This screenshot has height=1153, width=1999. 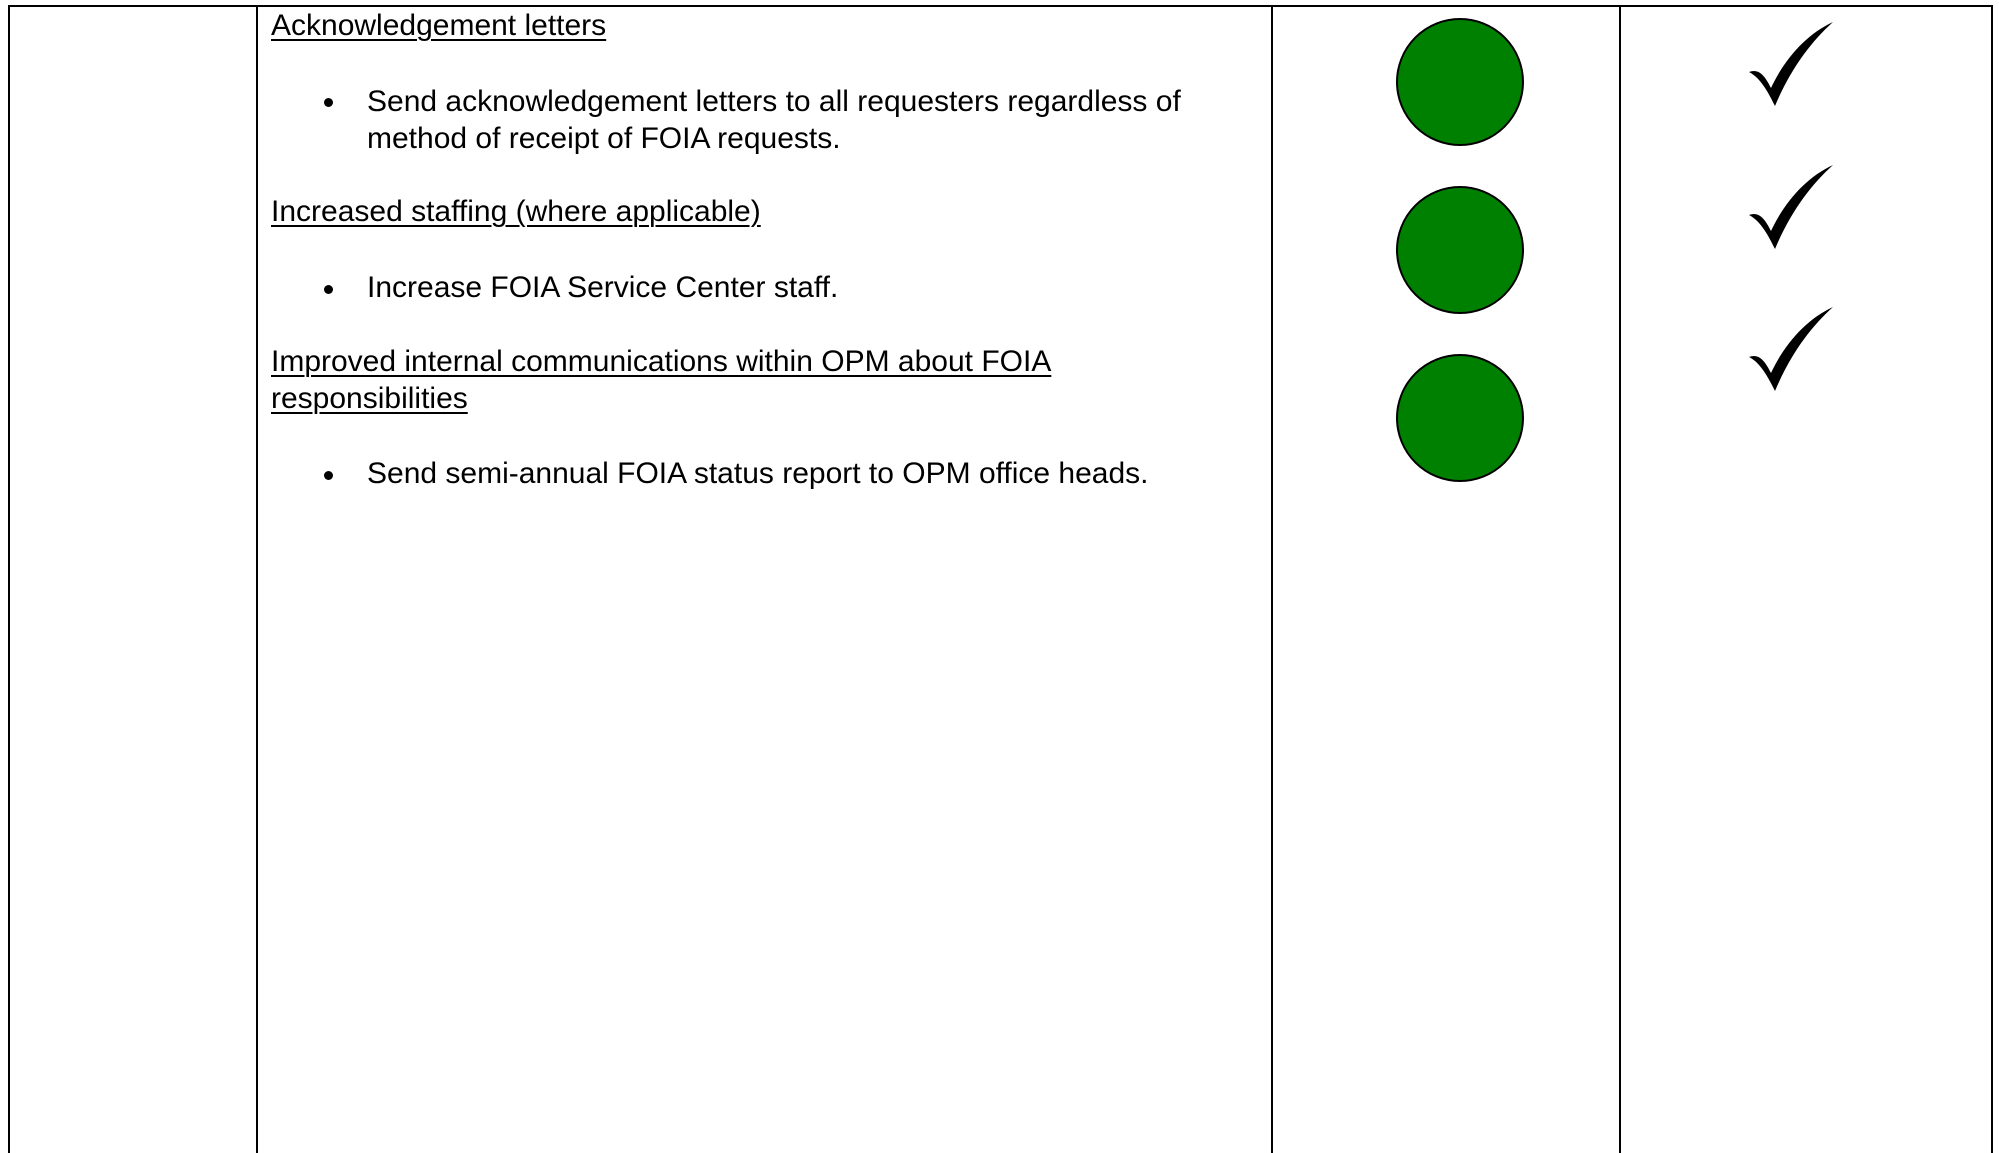 What do you see at coordinates (516, 211) in the screenshot?
I see `section-heading-staffing: Increased staffing (where applicable)` at bounding box center [516, 211].